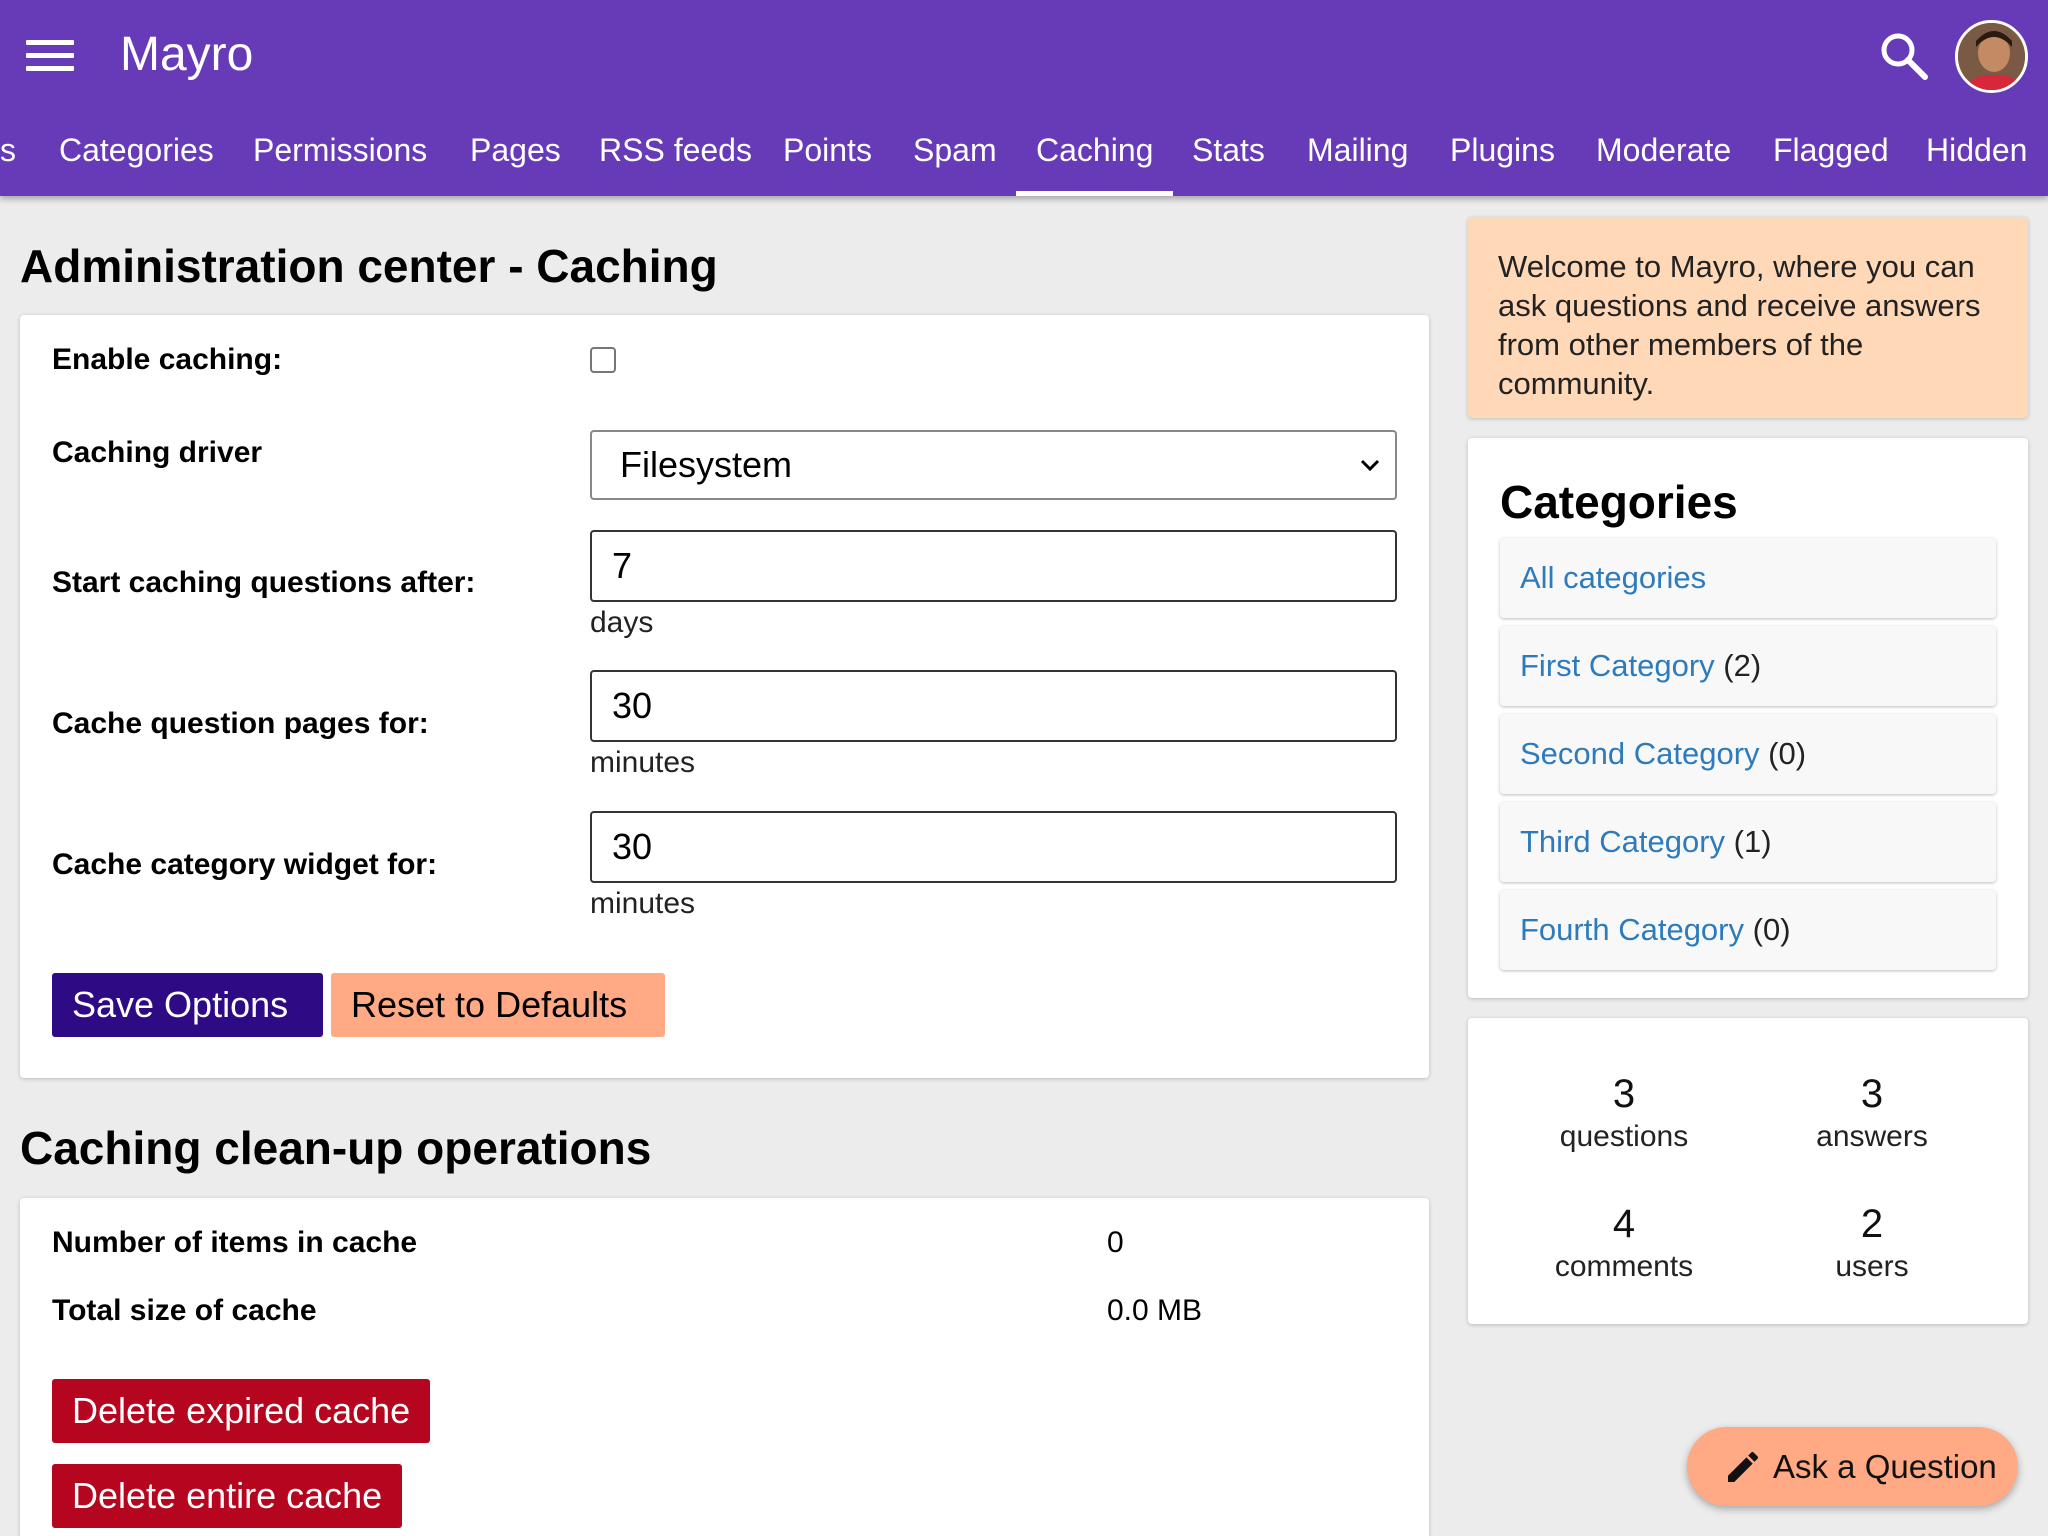  What do you see at coordinates (643, 762) in the screenshot?
I see `cache-pages-unit: minutes` at bounding box center [643, 762].